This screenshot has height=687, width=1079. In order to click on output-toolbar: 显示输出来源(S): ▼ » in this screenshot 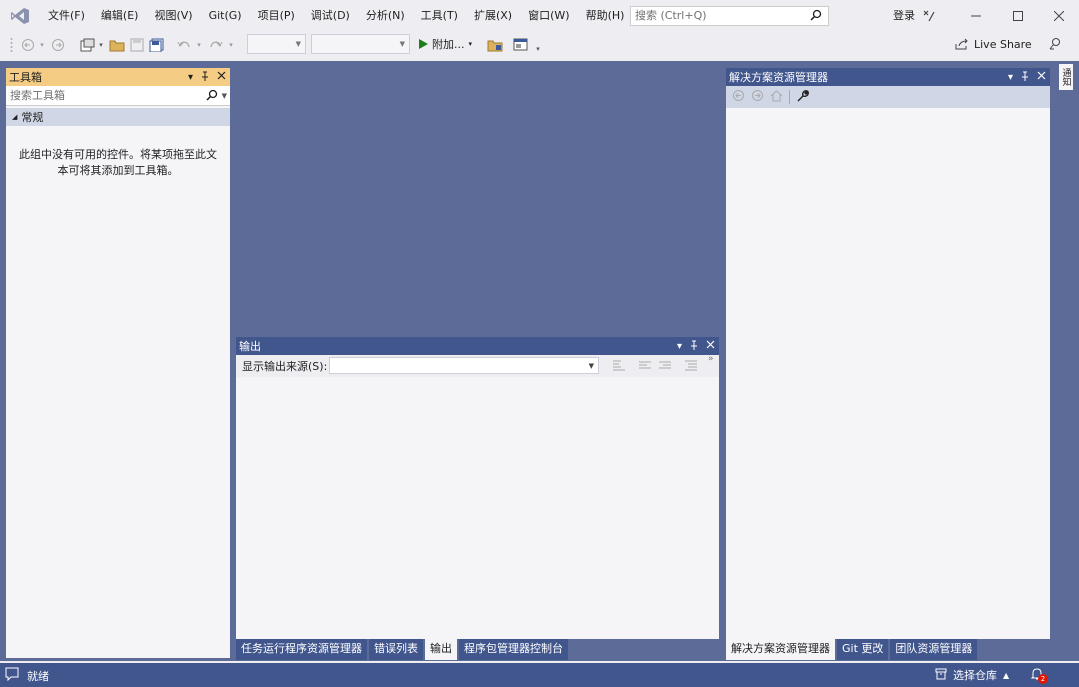, I will do `click(477, 365)`.